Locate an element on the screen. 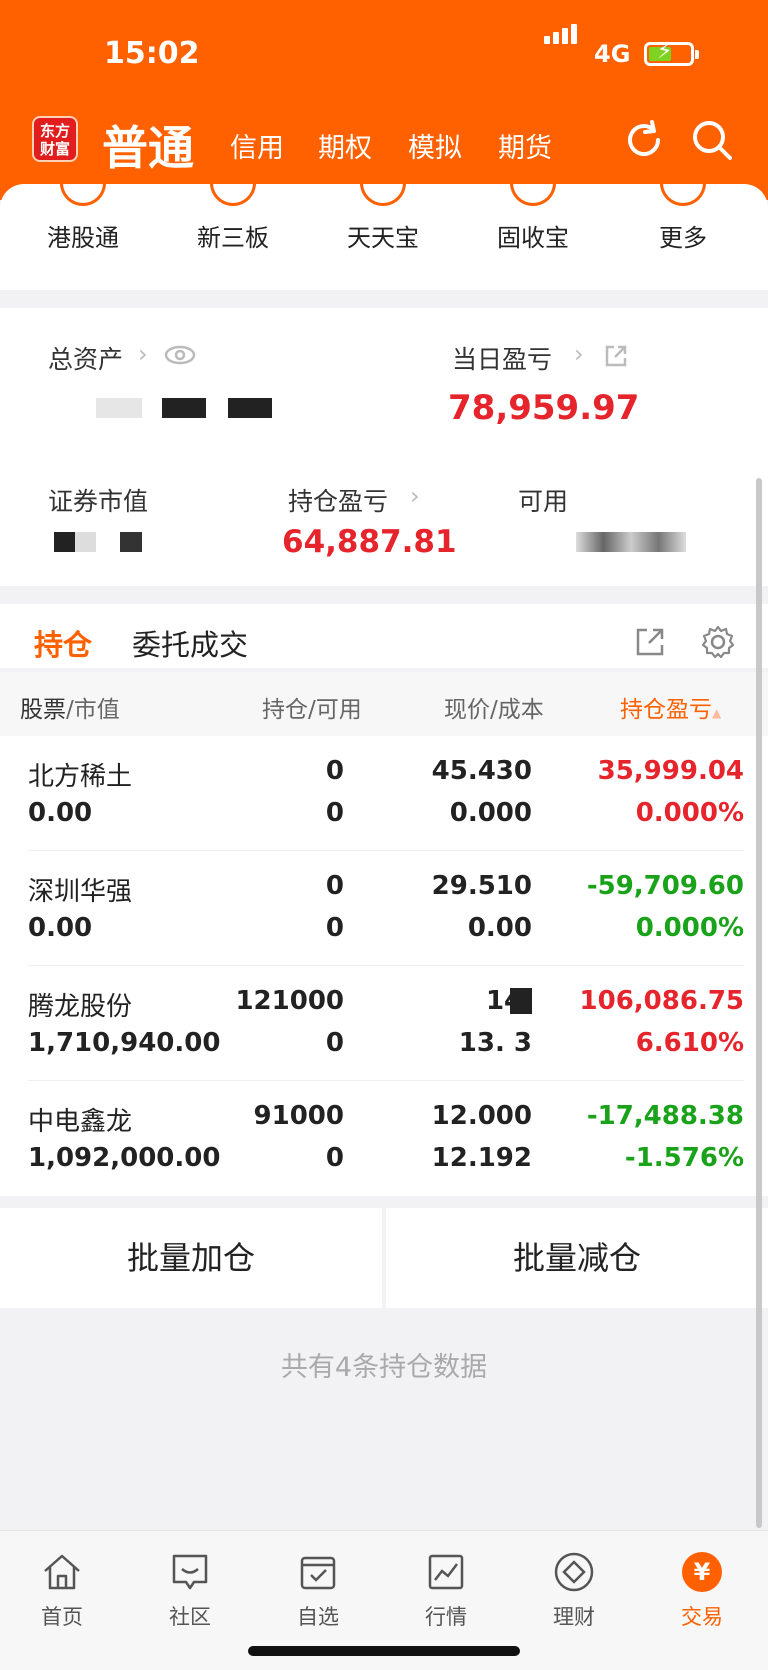 The image size is (768, 1670). shortcut-neeq: 新三板 is located at coordinates (233, 235).